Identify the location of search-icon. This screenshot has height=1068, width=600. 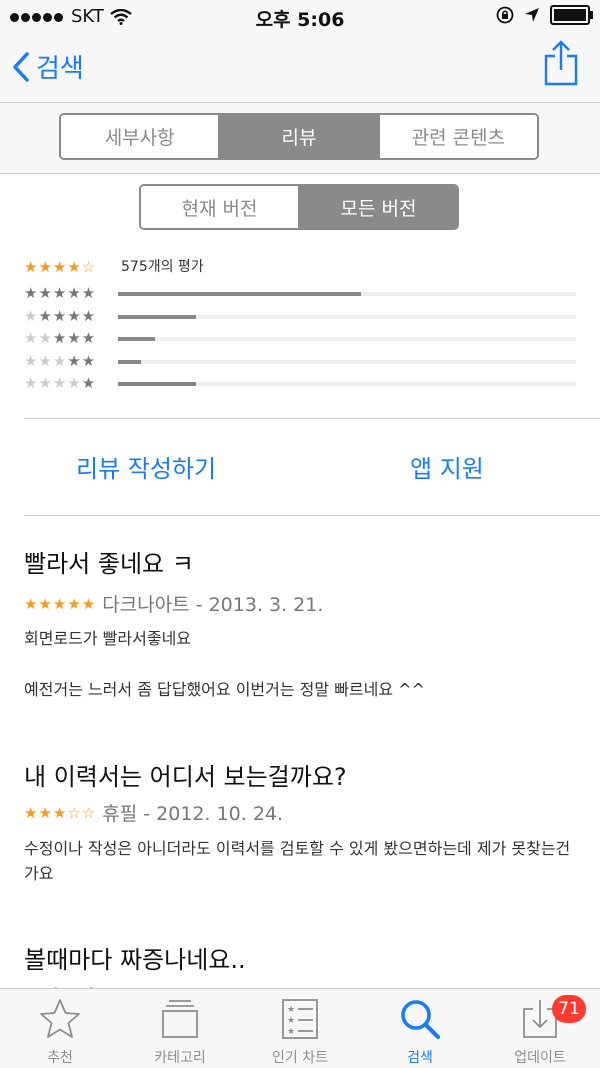
(421, 1020).